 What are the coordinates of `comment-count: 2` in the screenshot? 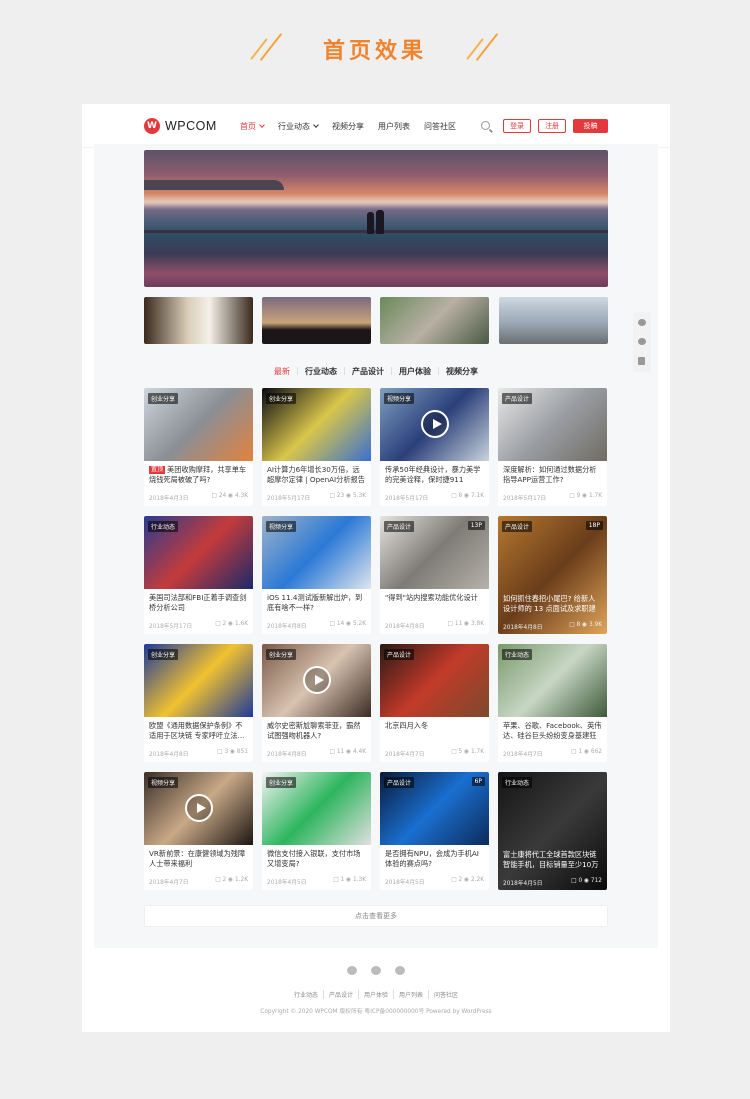 It's located at (460, 880).